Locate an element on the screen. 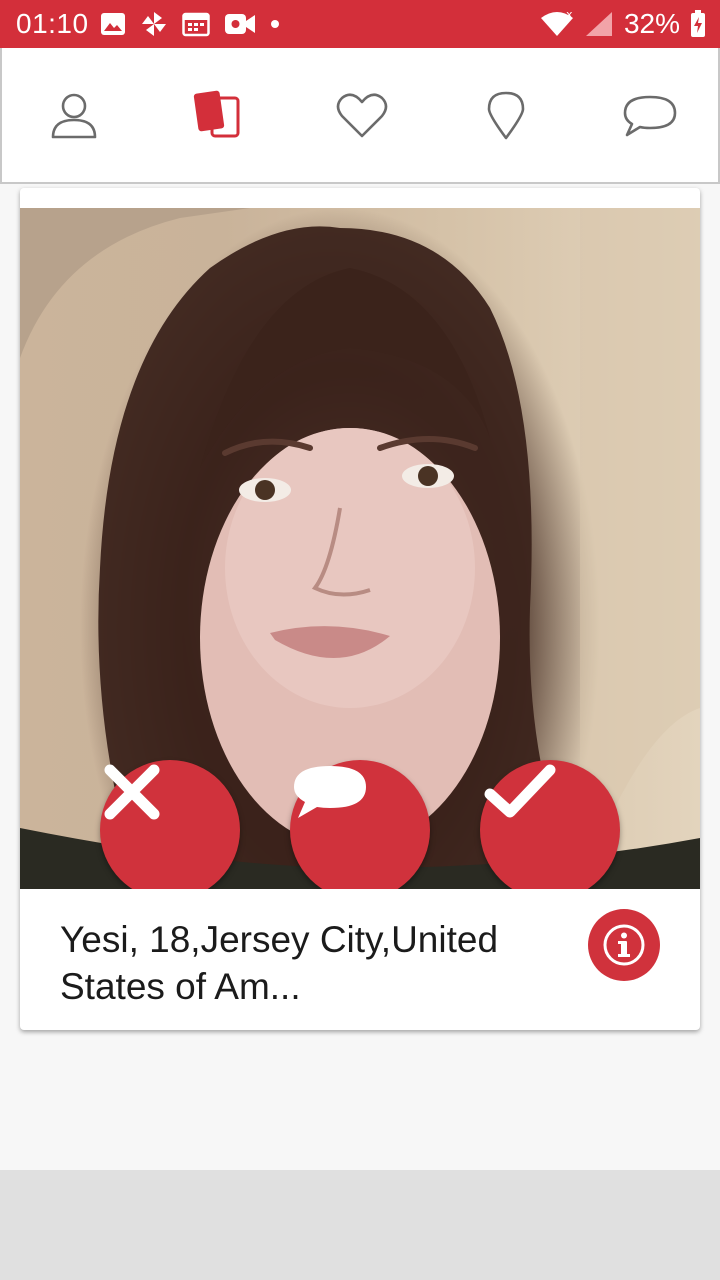 Image resolution: width=720 pixels, height=1280 pixels. nav-messages-button is located at coordinates (650, 116).